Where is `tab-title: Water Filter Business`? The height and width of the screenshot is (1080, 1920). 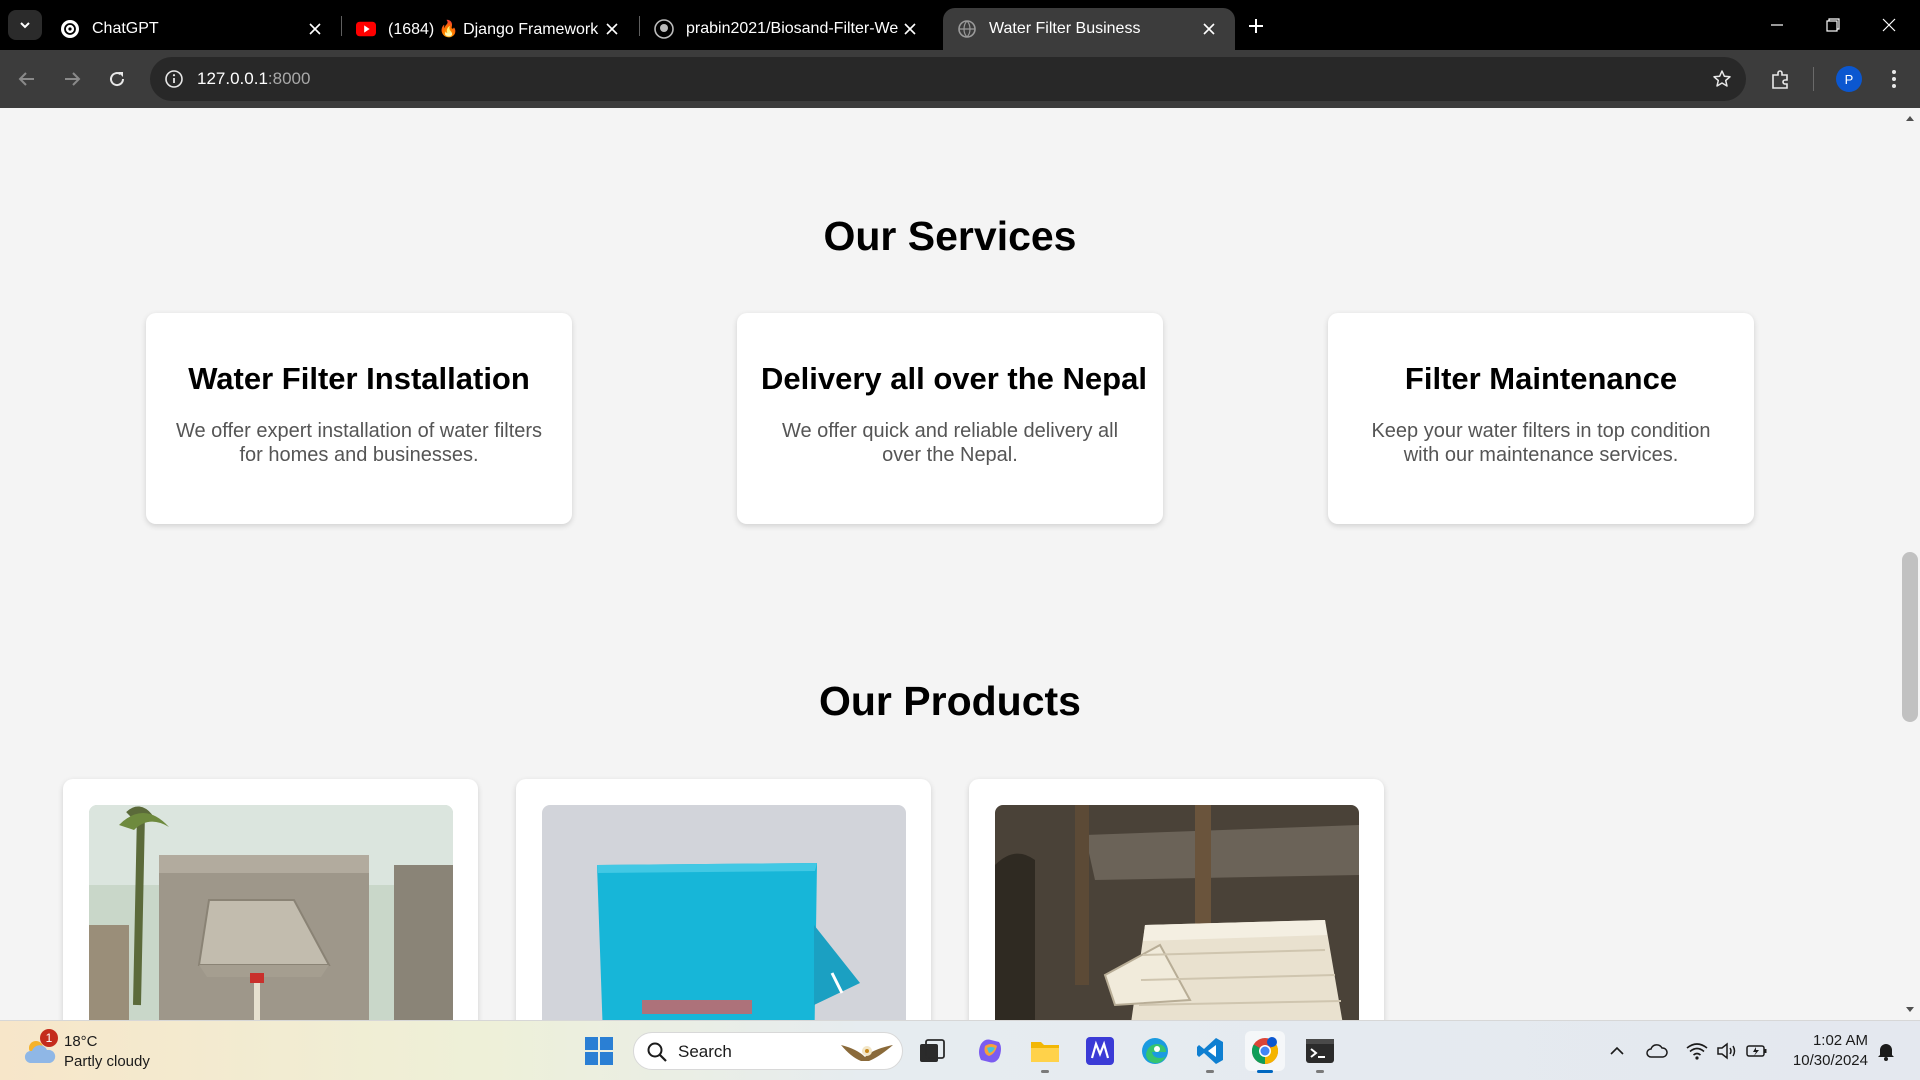
tab-title: Water Filter Business is located at coordinates (1065, 28).